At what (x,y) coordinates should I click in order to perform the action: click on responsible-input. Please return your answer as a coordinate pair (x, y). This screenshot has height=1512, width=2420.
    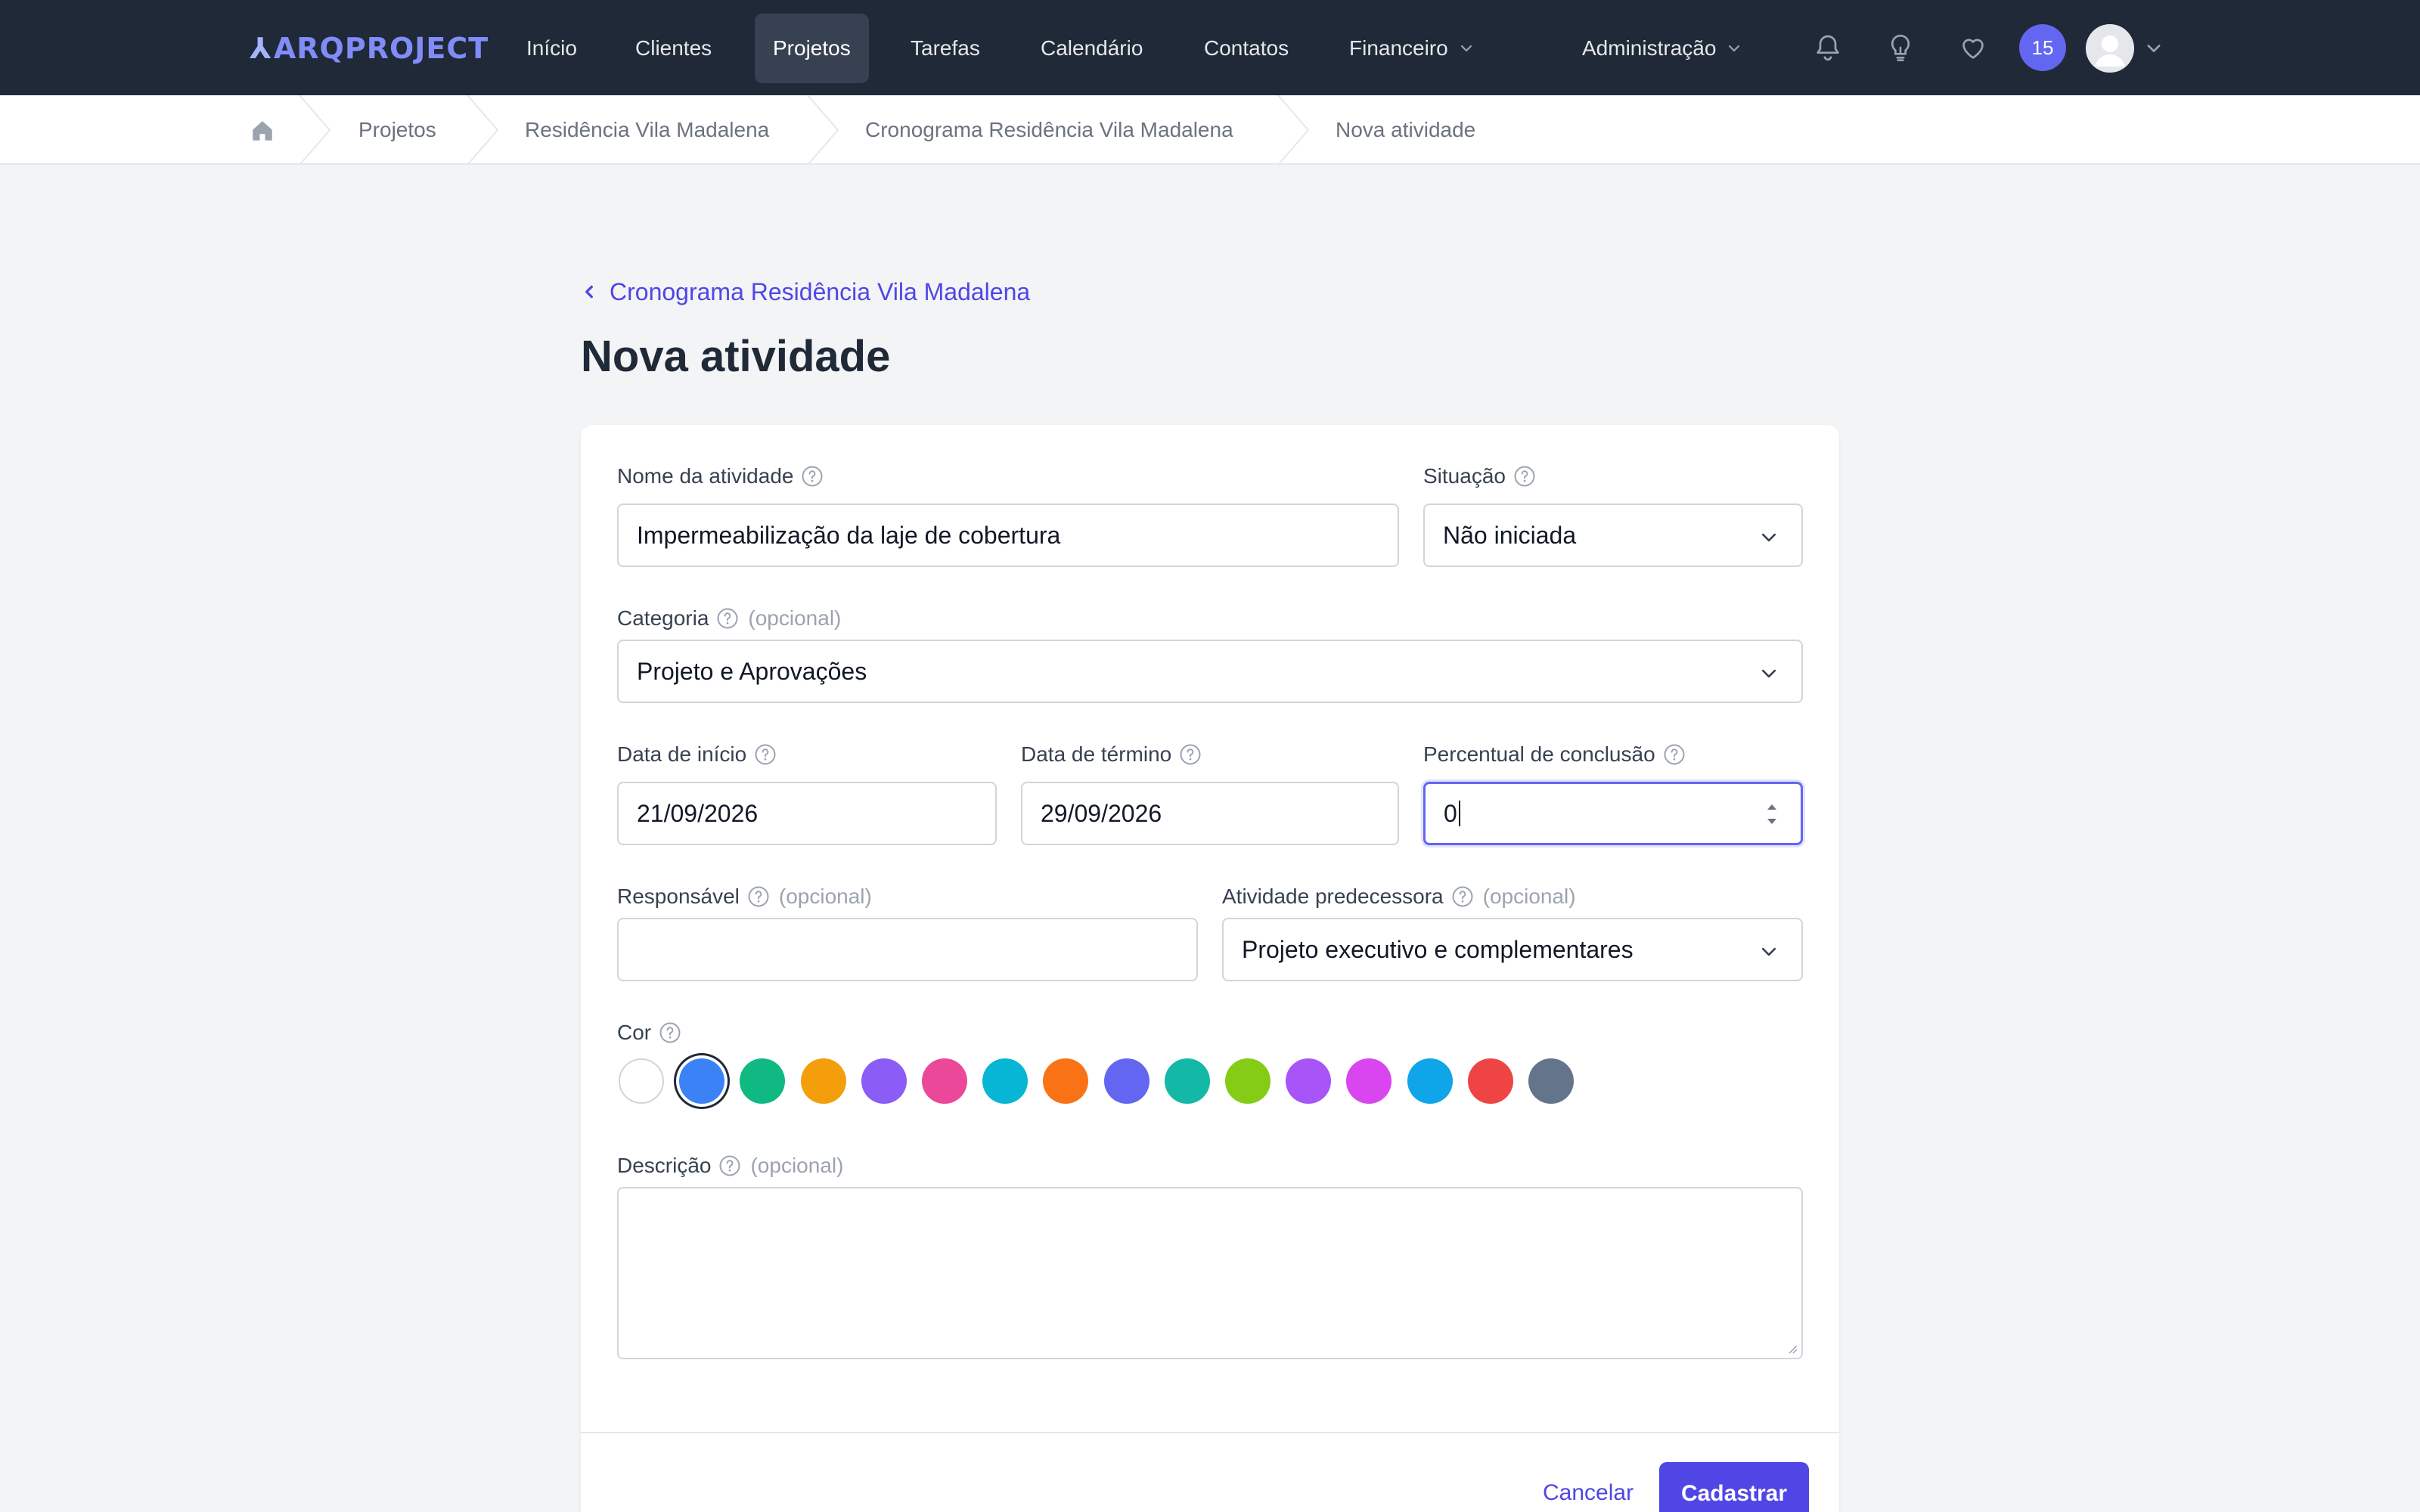
    Looking at the image, I should click on (907, 949).